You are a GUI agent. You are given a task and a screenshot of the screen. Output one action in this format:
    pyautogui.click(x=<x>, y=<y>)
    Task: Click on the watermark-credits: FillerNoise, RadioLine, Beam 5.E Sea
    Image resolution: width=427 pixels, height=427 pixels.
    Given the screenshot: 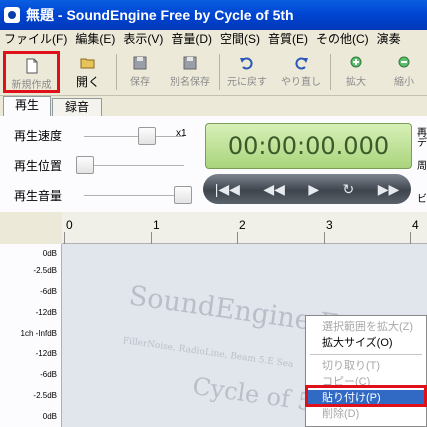 What is the action you would take?
    pyautogui.click(x=208, y=353)
    